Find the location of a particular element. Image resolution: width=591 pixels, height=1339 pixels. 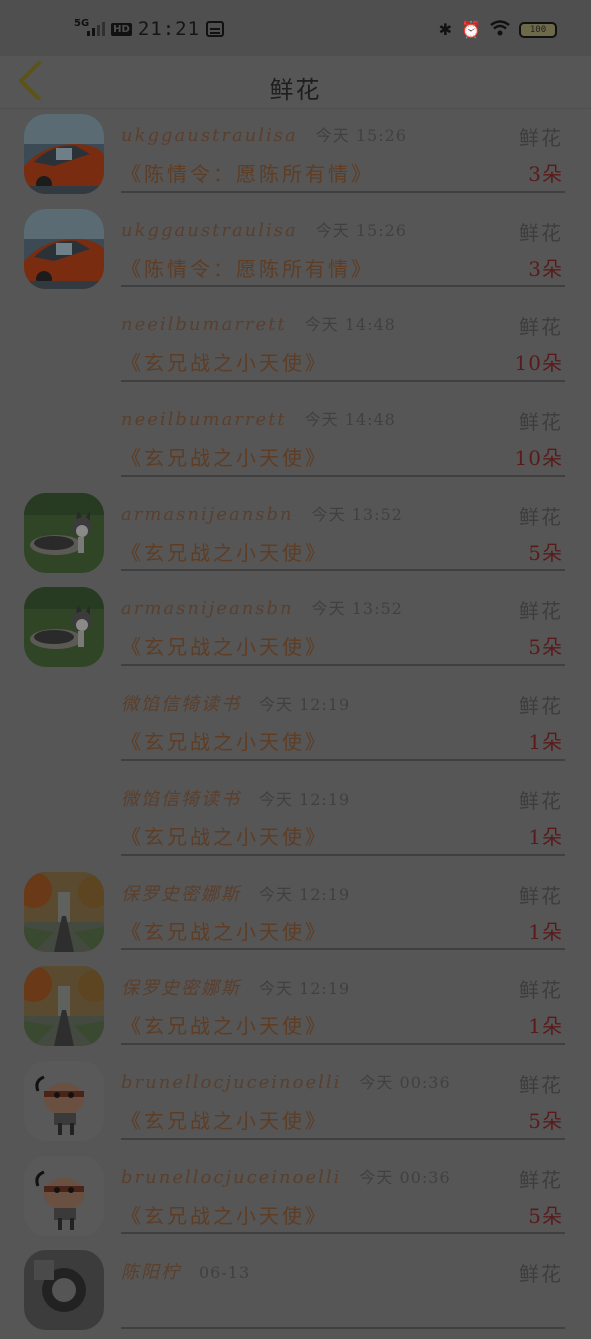

item-header: 陈阳柠 06-13 鲜花 is located at coordinates (342, 1272).